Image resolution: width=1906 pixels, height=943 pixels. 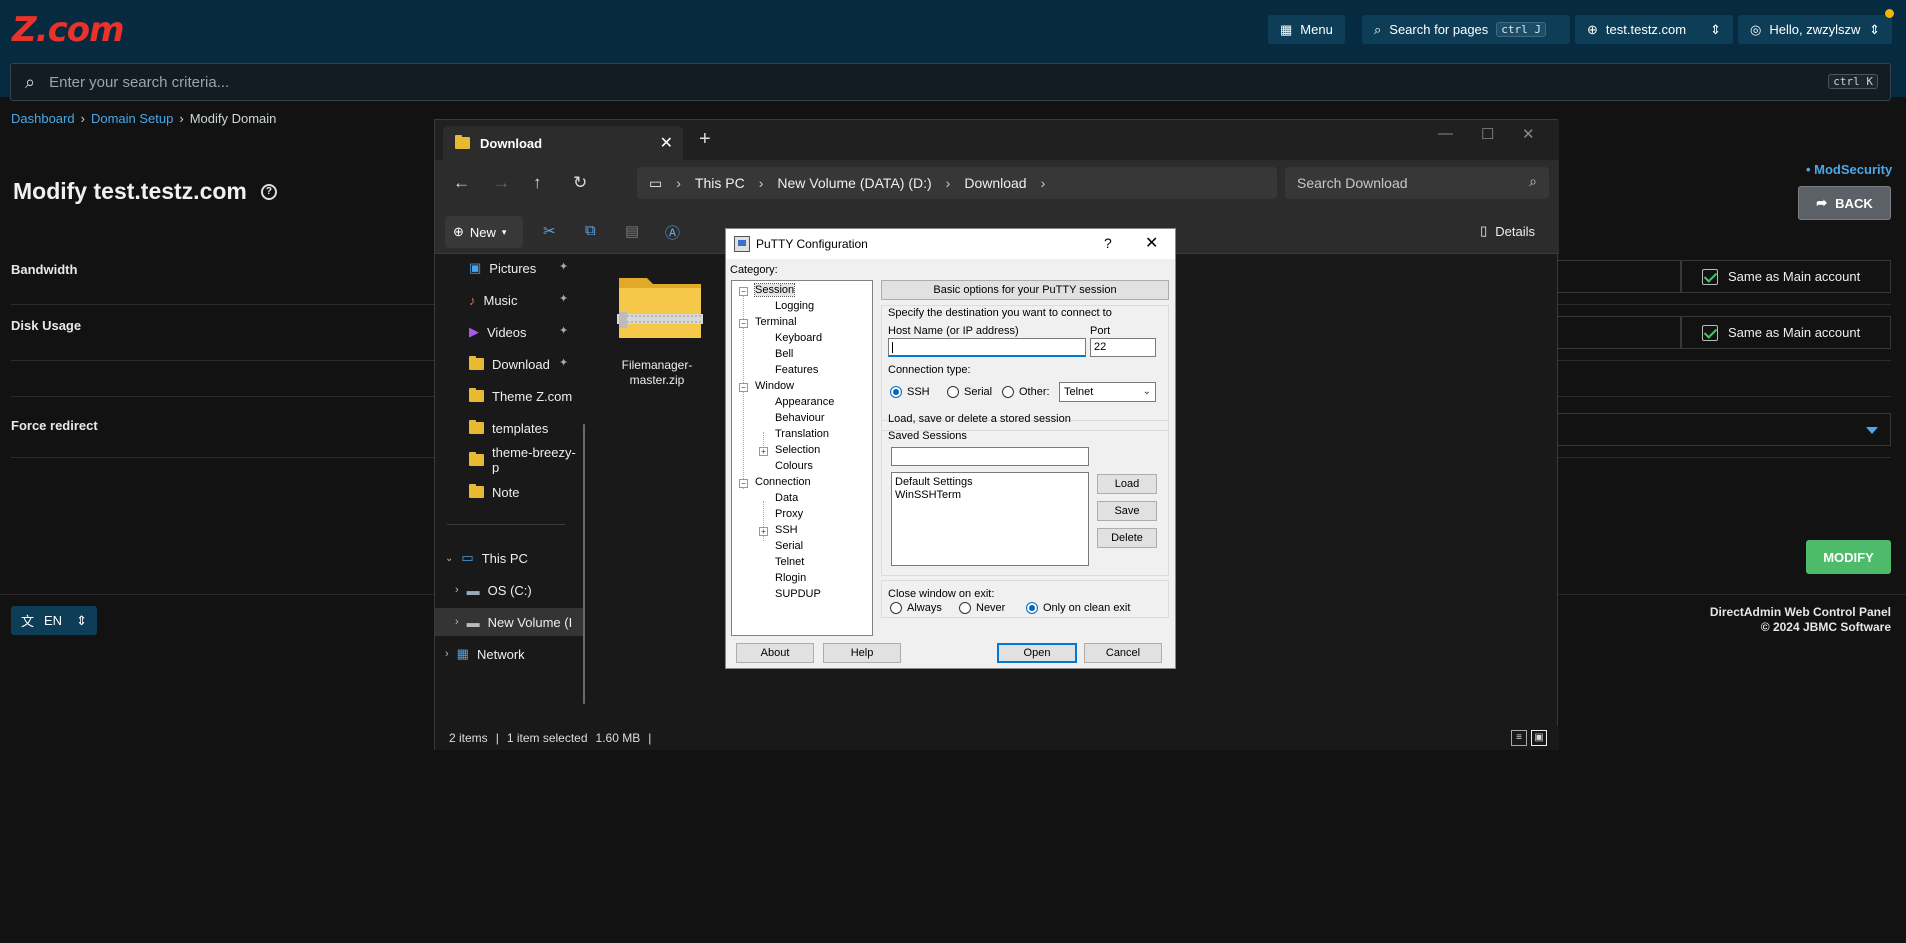 What do you see at coordinates (789, 546) in the screenshot?
I see `tree-item-serial: Serial` at bounding box center [789, 546].